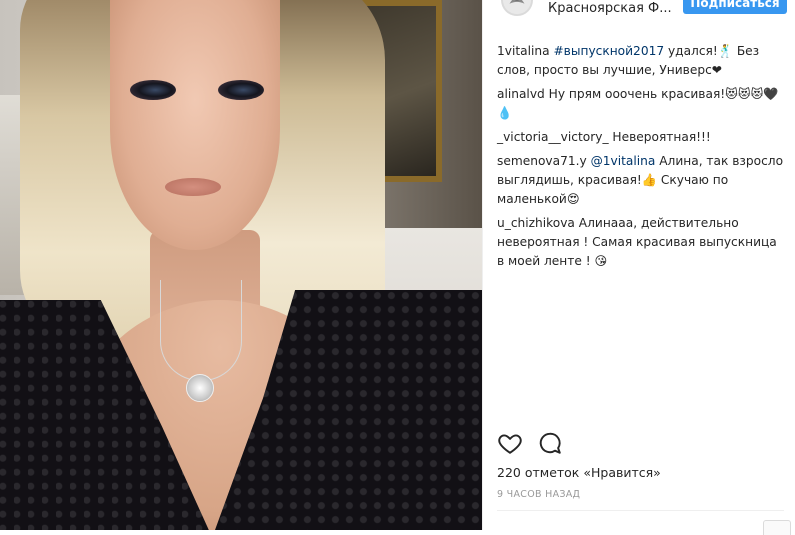 This screenshot has width=795, height=535. What do you see at coordinates (553, 137) in the screenshot?
I see `comment-username: _victoria__victory_` at bounding box center [553, 137].